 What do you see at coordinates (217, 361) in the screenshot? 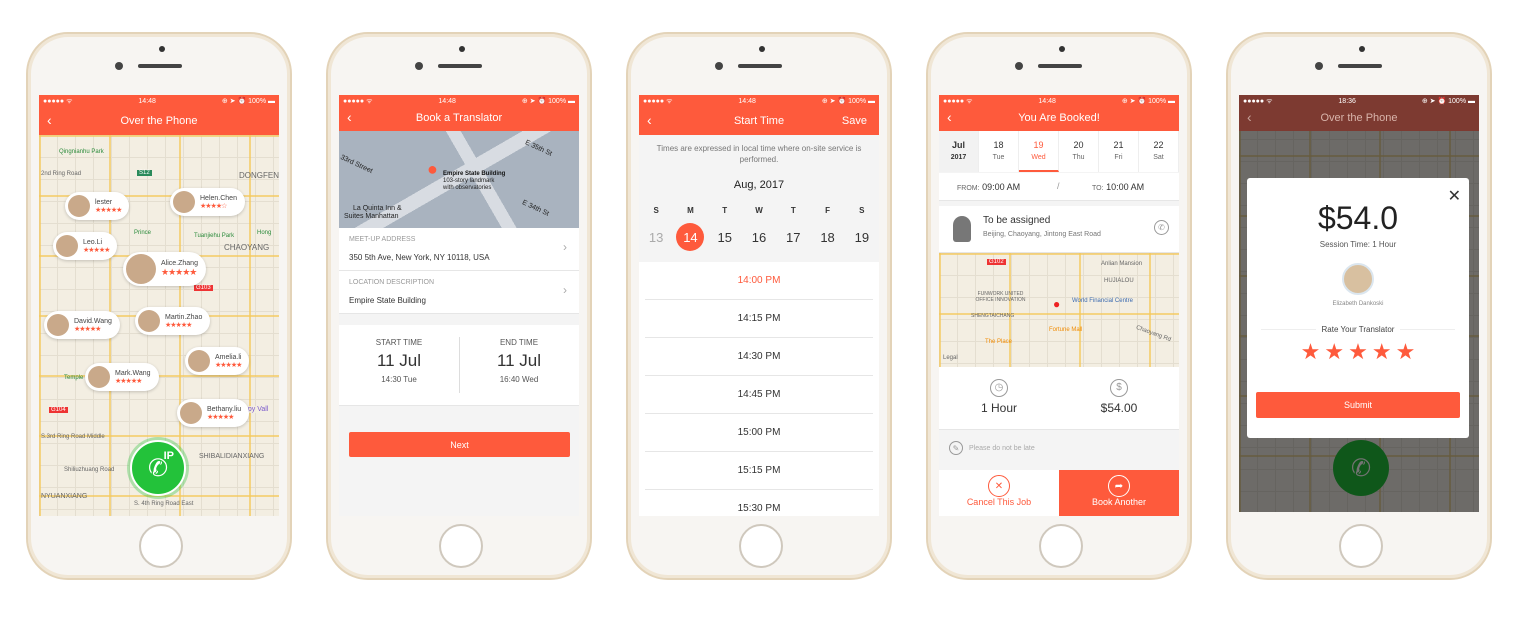
I see `translator-marker: Amelia.li ★★★★★` at bounding box center [217, 361].